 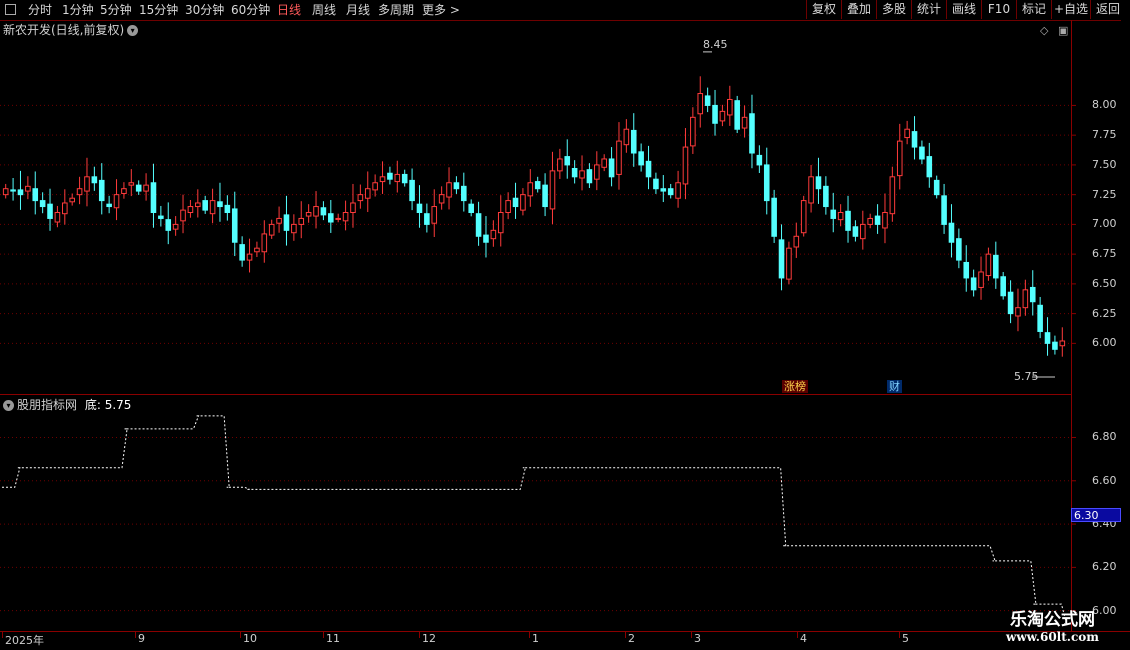 I want to click on indicator-series-label: 底: 5.75, so click(x=108, y=405).